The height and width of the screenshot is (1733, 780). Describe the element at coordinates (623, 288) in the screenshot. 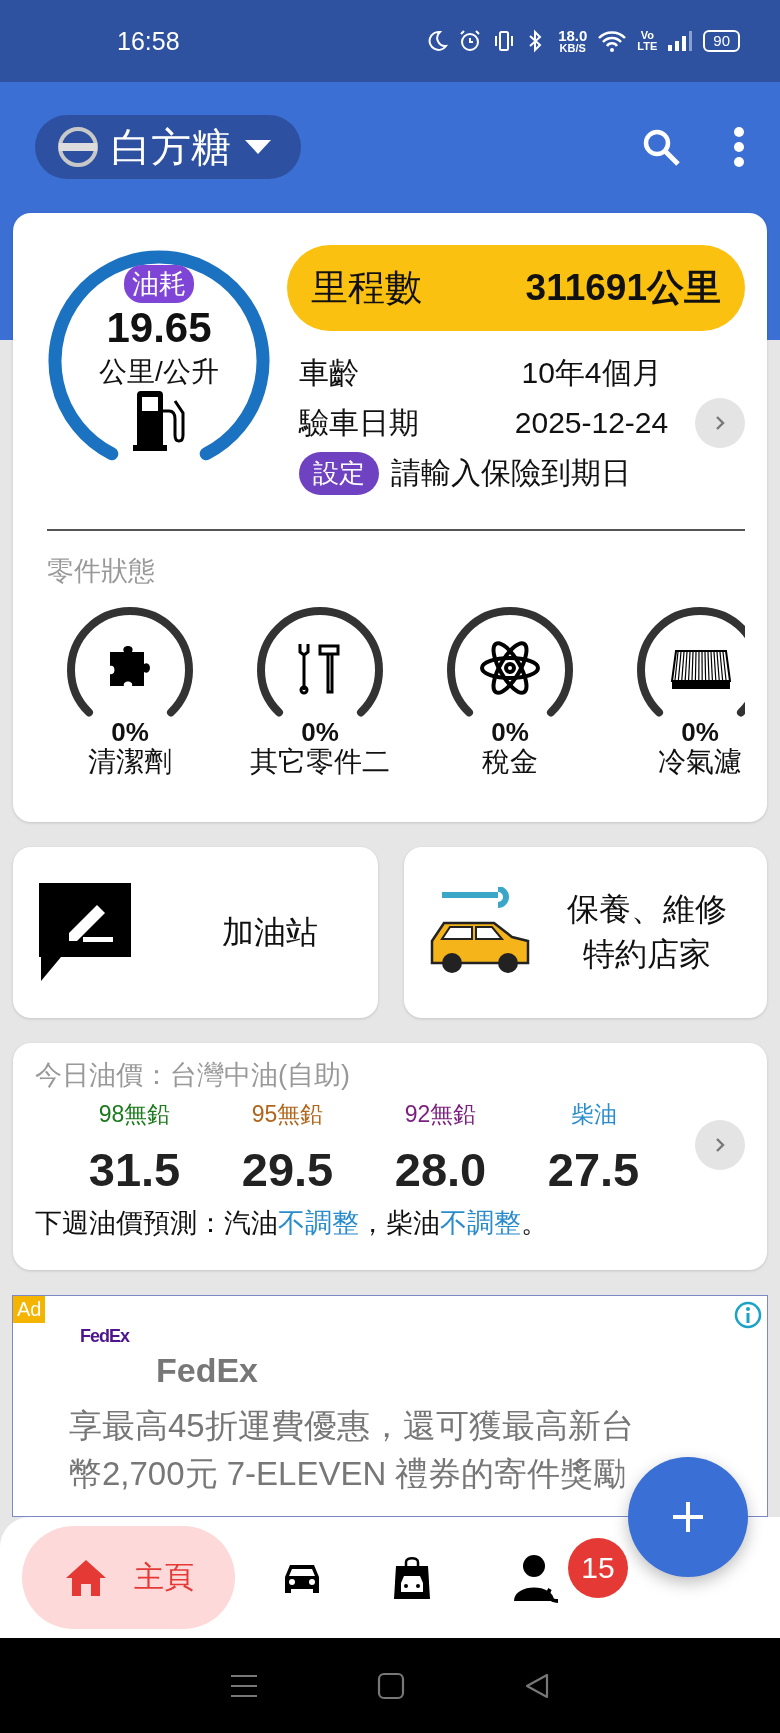

I see `mileage-value: 311691公里` at that location.